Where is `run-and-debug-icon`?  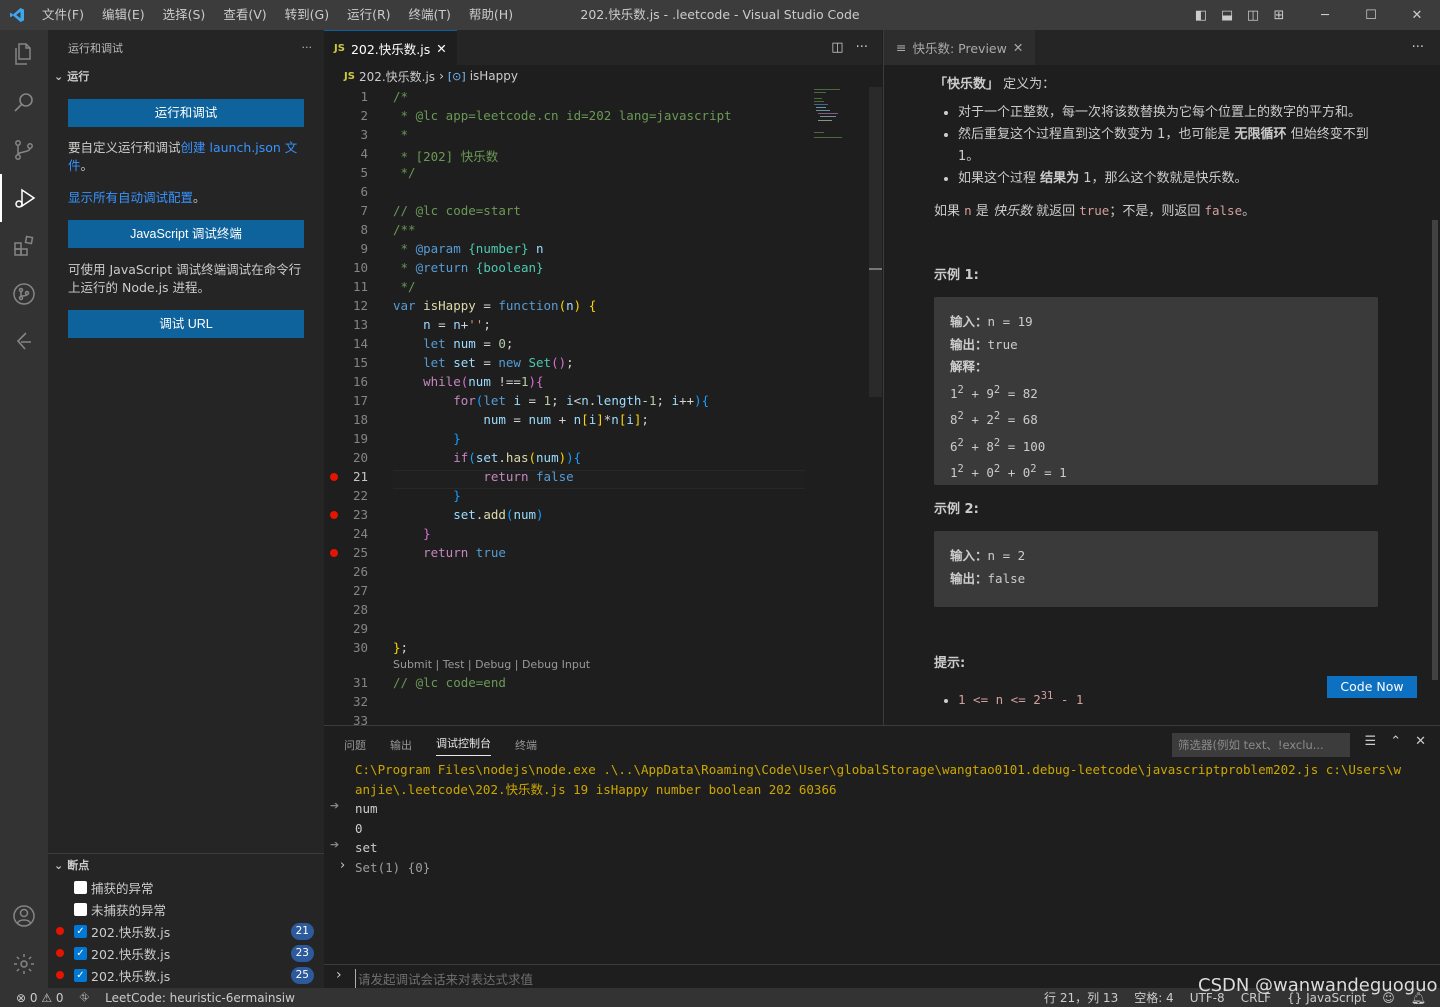 run-and-debug-icon is located at coordinates (24, 198).